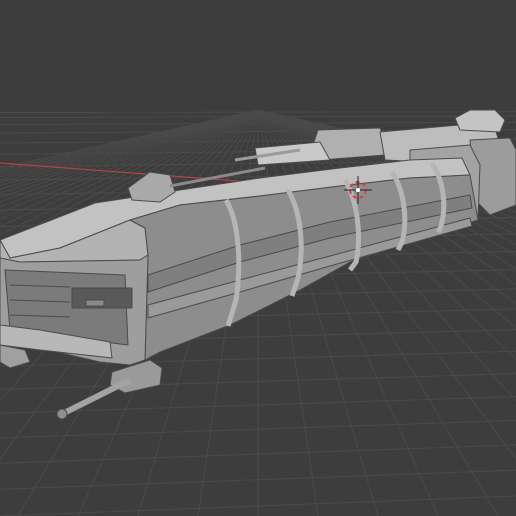  Describe the element at coordinates (62, 414) in the screenshot. I see `ventral-gun-muzzle` at that location.